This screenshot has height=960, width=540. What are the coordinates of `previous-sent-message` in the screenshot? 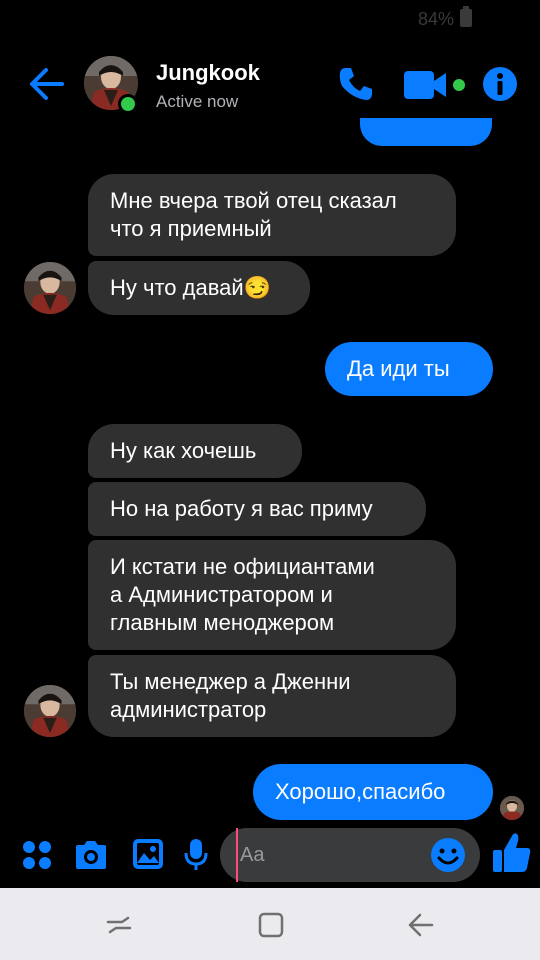 It's located at (426, 132).